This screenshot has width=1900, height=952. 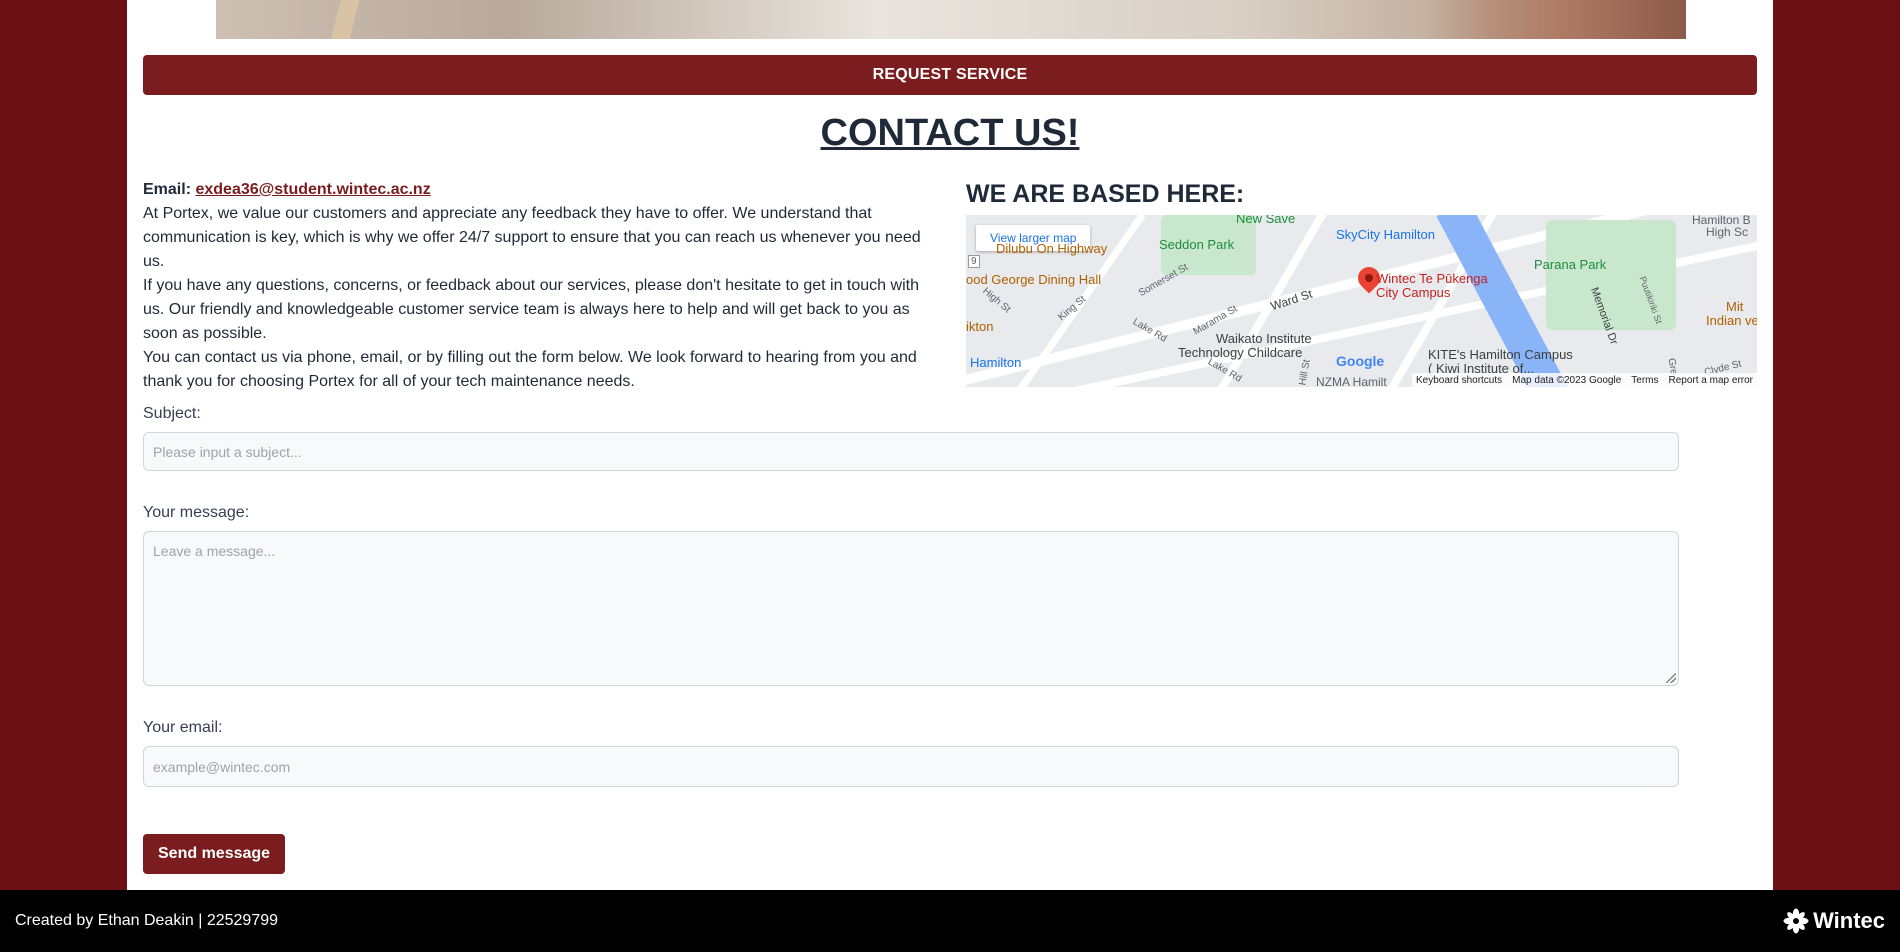 What do you see at coordinates (147, 920) in the screenshot?
I see `footer-credit: Created by Ethan Deakin | 22529799` at bounding box center [147, 920].